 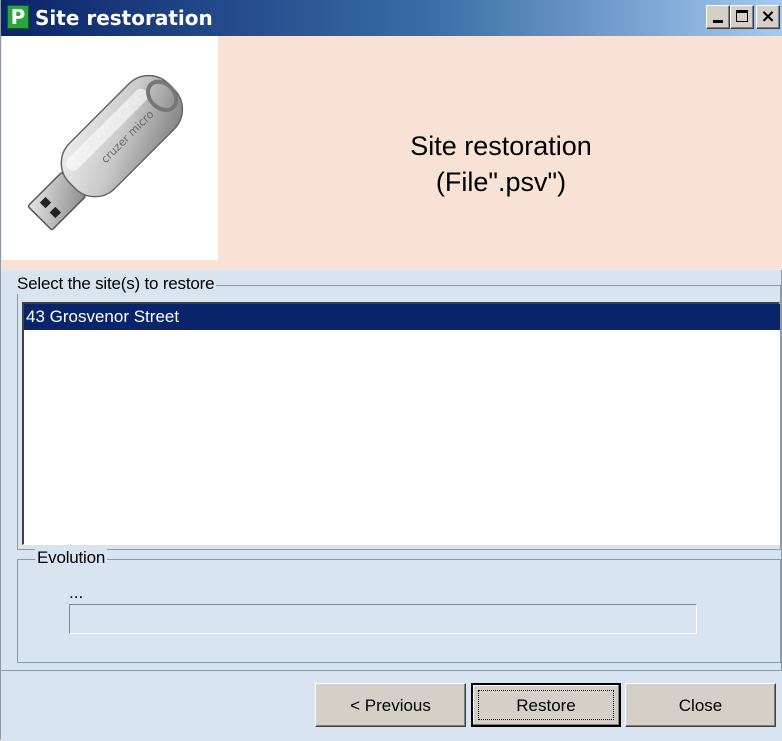 I want to click on window-title: Site restoration, so click(x=124, y=18).